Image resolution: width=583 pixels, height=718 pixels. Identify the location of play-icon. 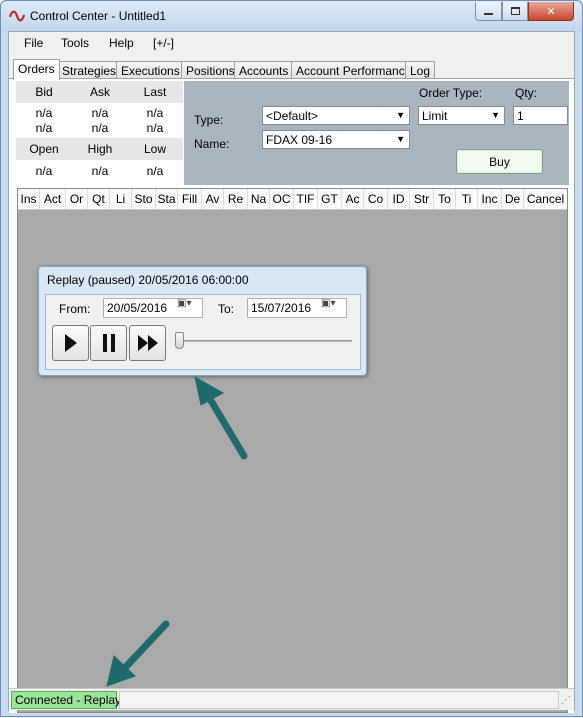
(70, 343).